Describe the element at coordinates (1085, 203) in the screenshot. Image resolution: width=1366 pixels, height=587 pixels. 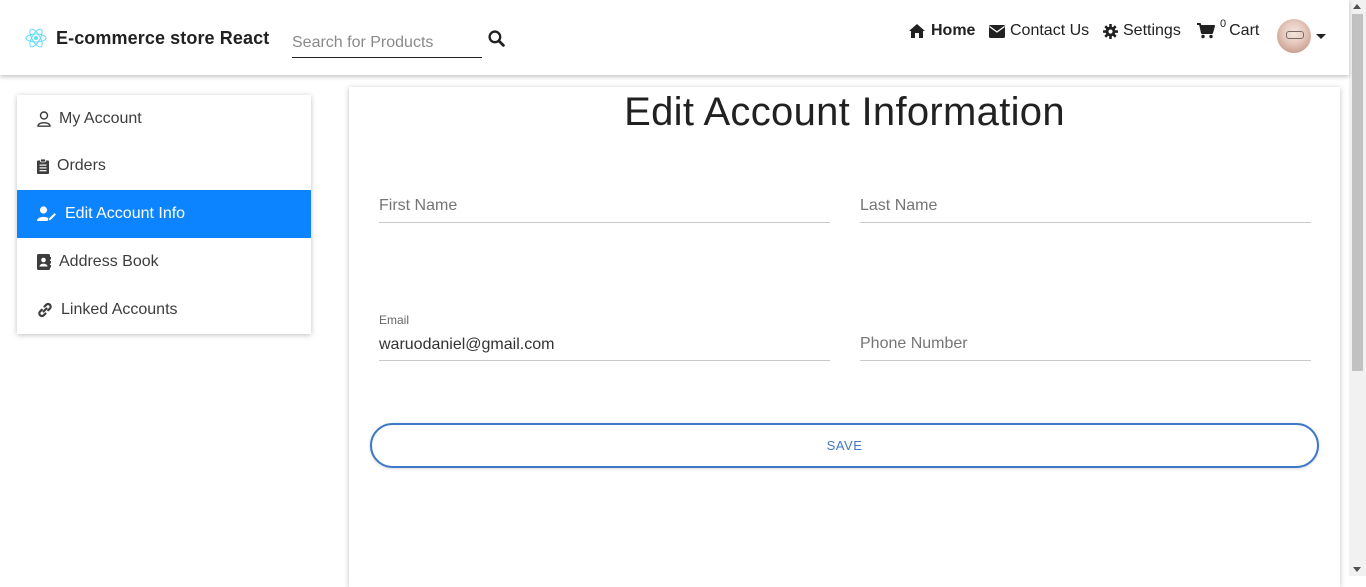
I see `last-name-field: Last Name` at that location.